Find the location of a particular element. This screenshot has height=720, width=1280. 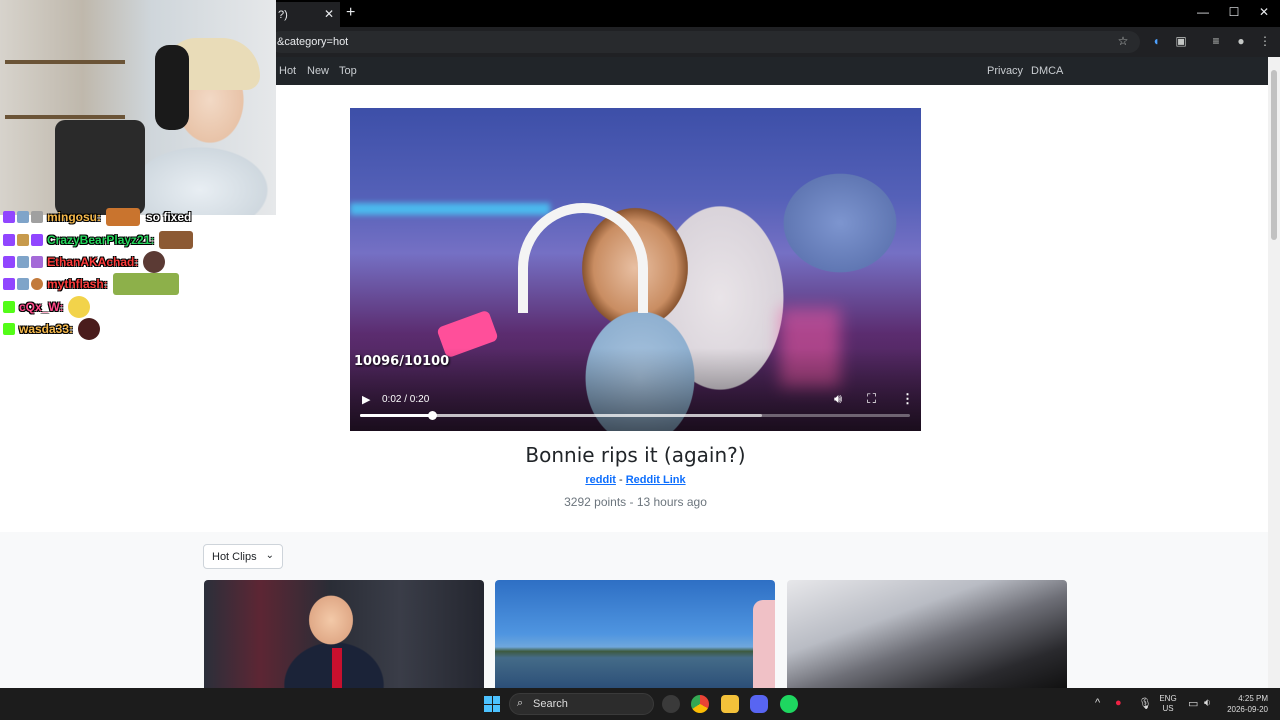

scrollbar-thumb is located at coordinates (1274, 155).